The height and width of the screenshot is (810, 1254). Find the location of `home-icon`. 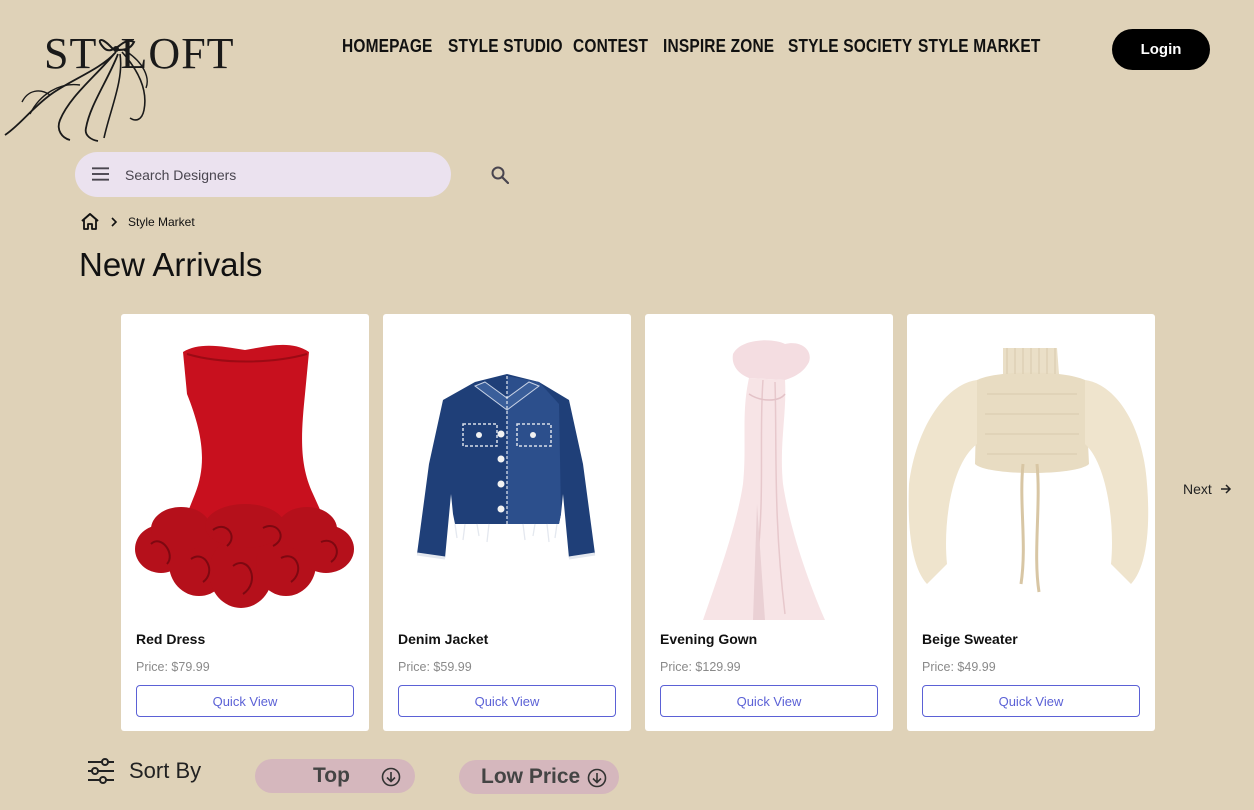

home-icon is located at coordinates (90, 221).